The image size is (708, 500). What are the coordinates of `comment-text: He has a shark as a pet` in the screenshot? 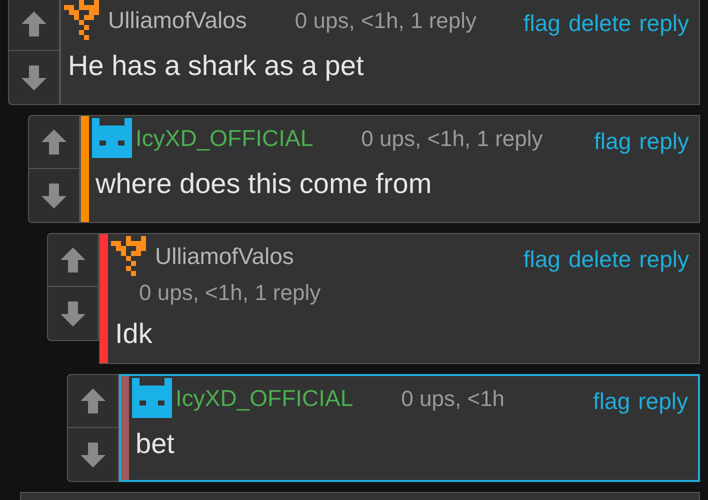 It's located at (216, 65).